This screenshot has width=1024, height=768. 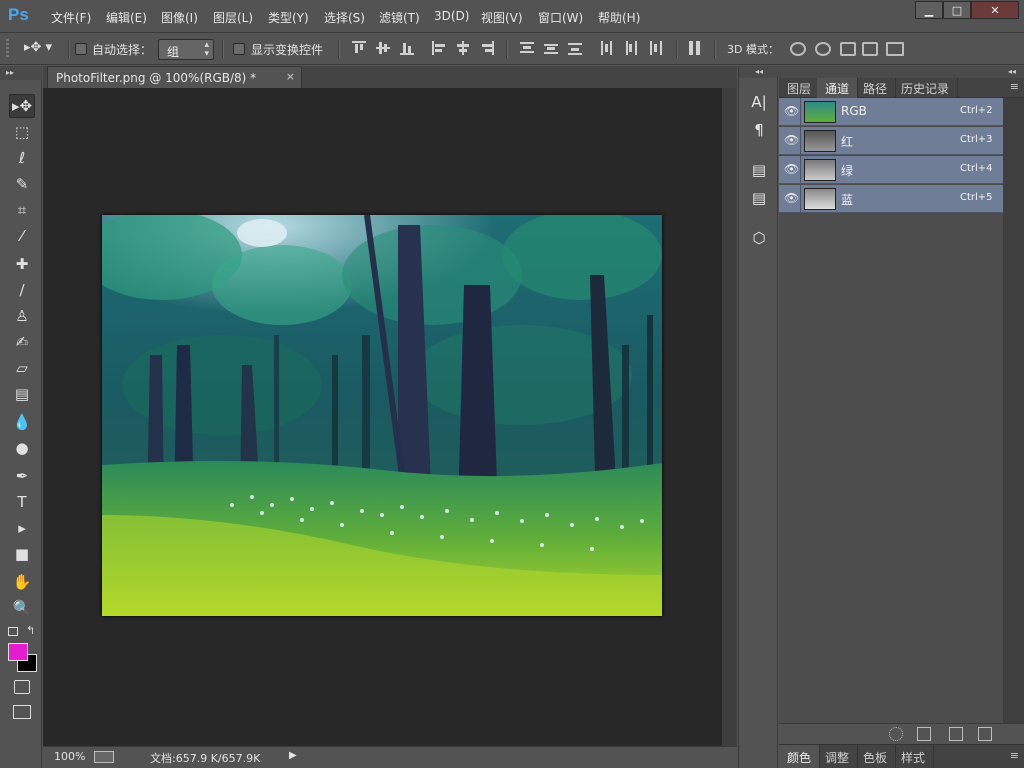 I want to click on distribute-bottom-icon, so click(x=575, y=48).